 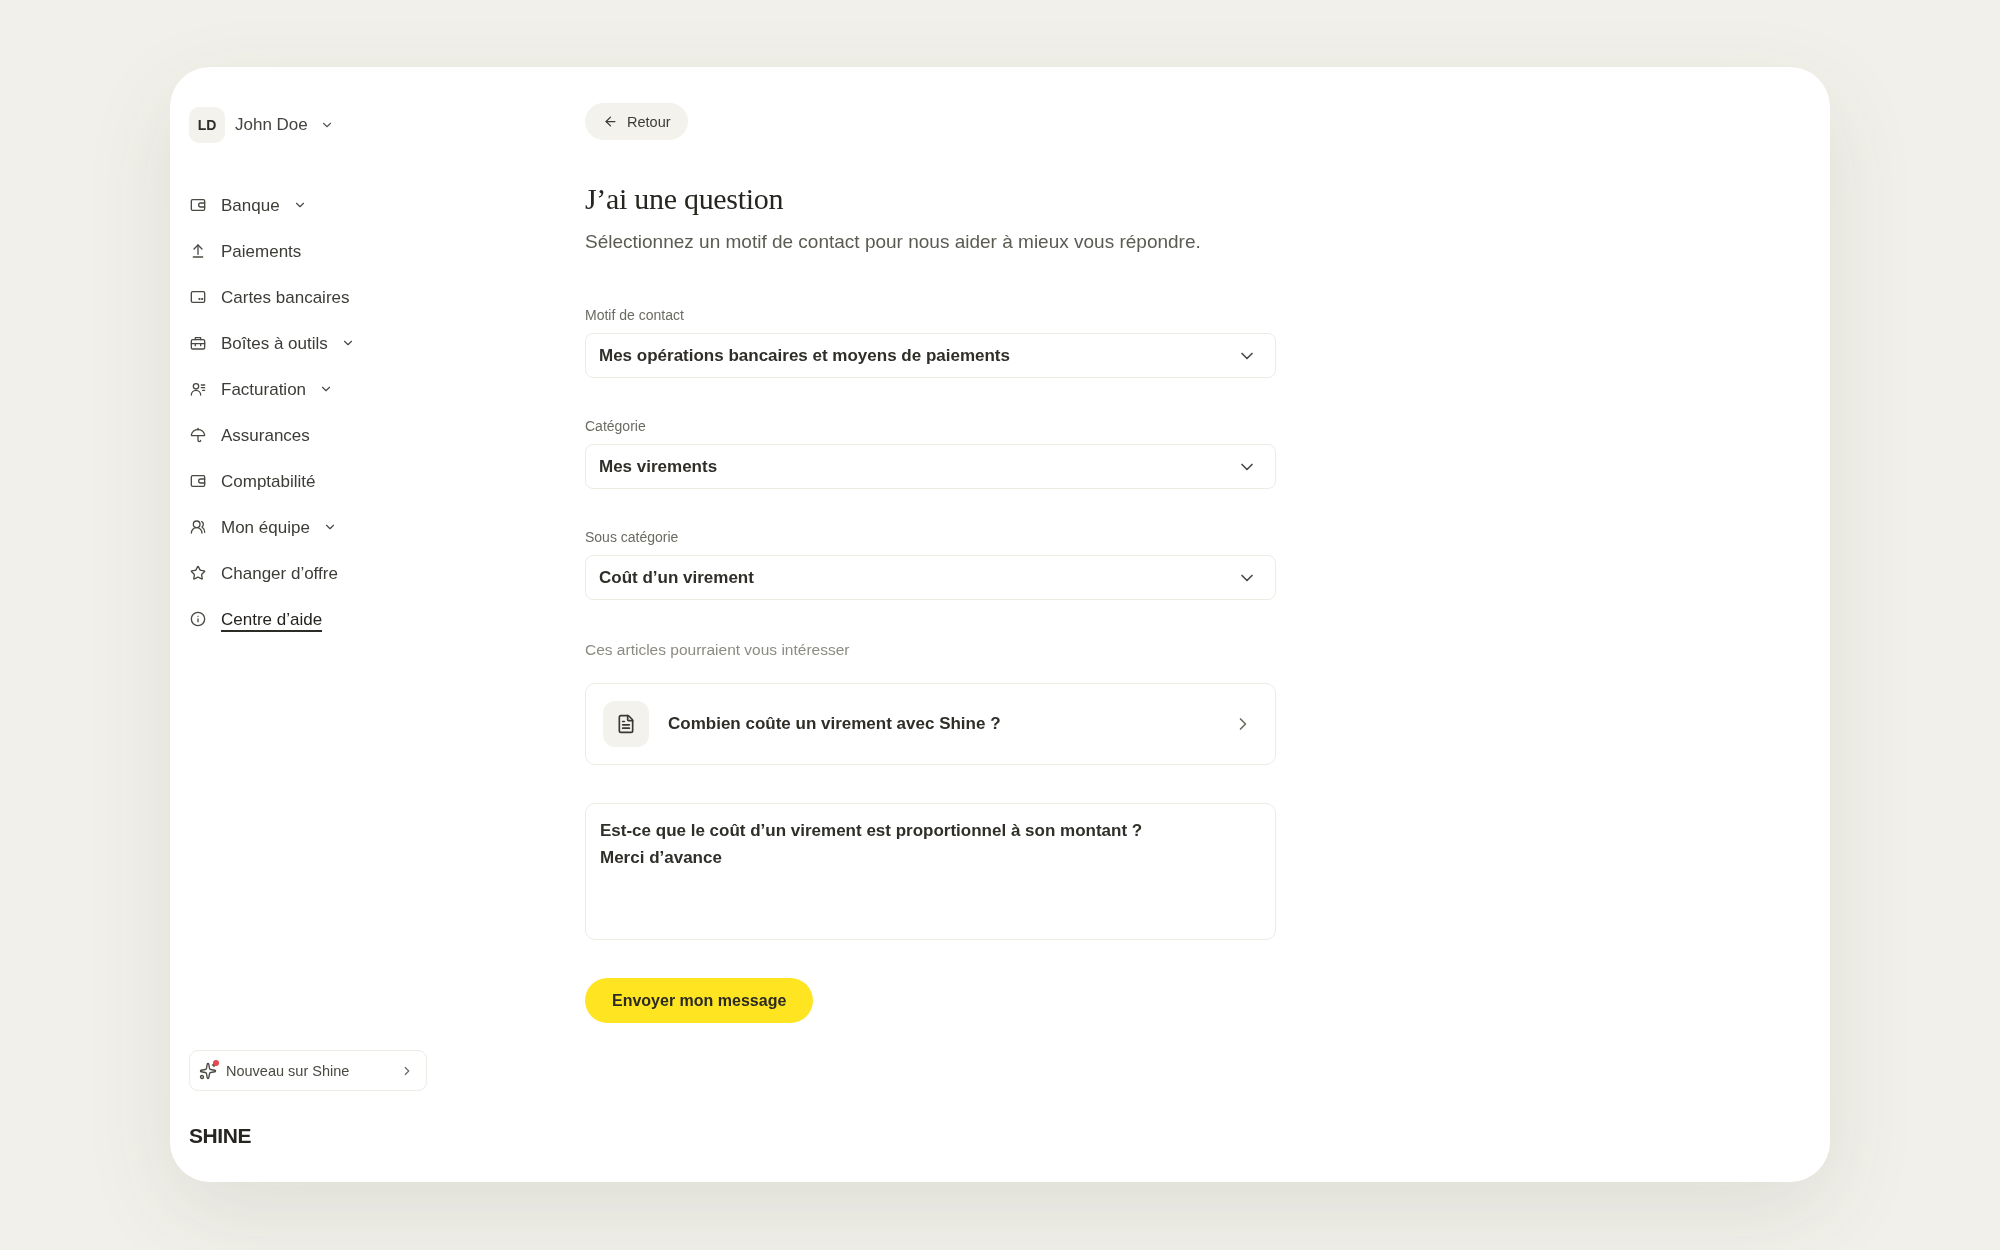 What do you see at coordinates (626, 724) in the screenshot?
I see `document-icon` at bounding box center [626, 724].